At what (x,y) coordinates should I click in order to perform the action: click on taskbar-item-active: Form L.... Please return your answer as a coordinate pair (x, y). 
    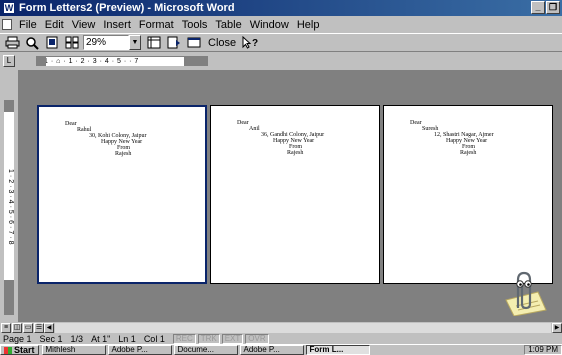
    Looking at the image, I should click on (337, 350).